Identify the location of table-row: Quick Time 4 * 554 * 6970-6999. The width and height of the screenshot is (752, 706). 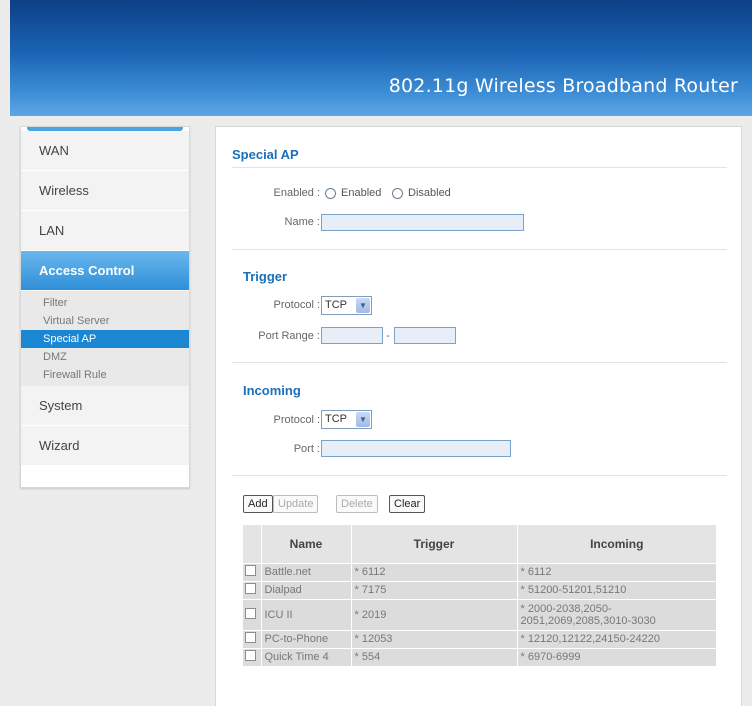
(480, 656).